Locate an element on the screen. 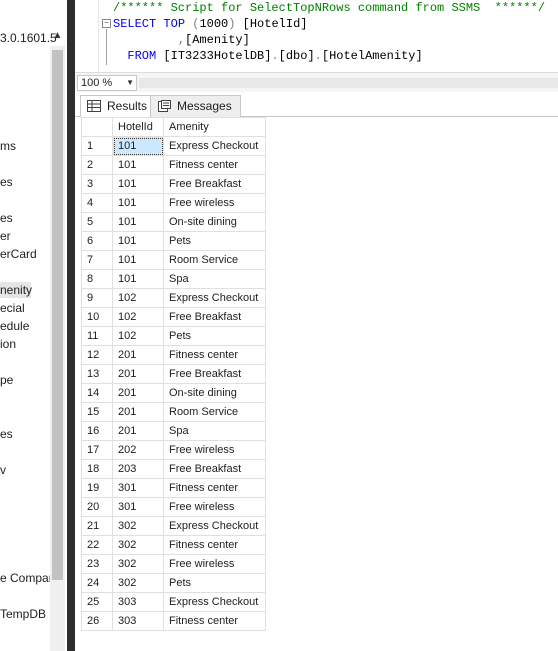  explorer-node: ecial is located at coordinates (12, 308).